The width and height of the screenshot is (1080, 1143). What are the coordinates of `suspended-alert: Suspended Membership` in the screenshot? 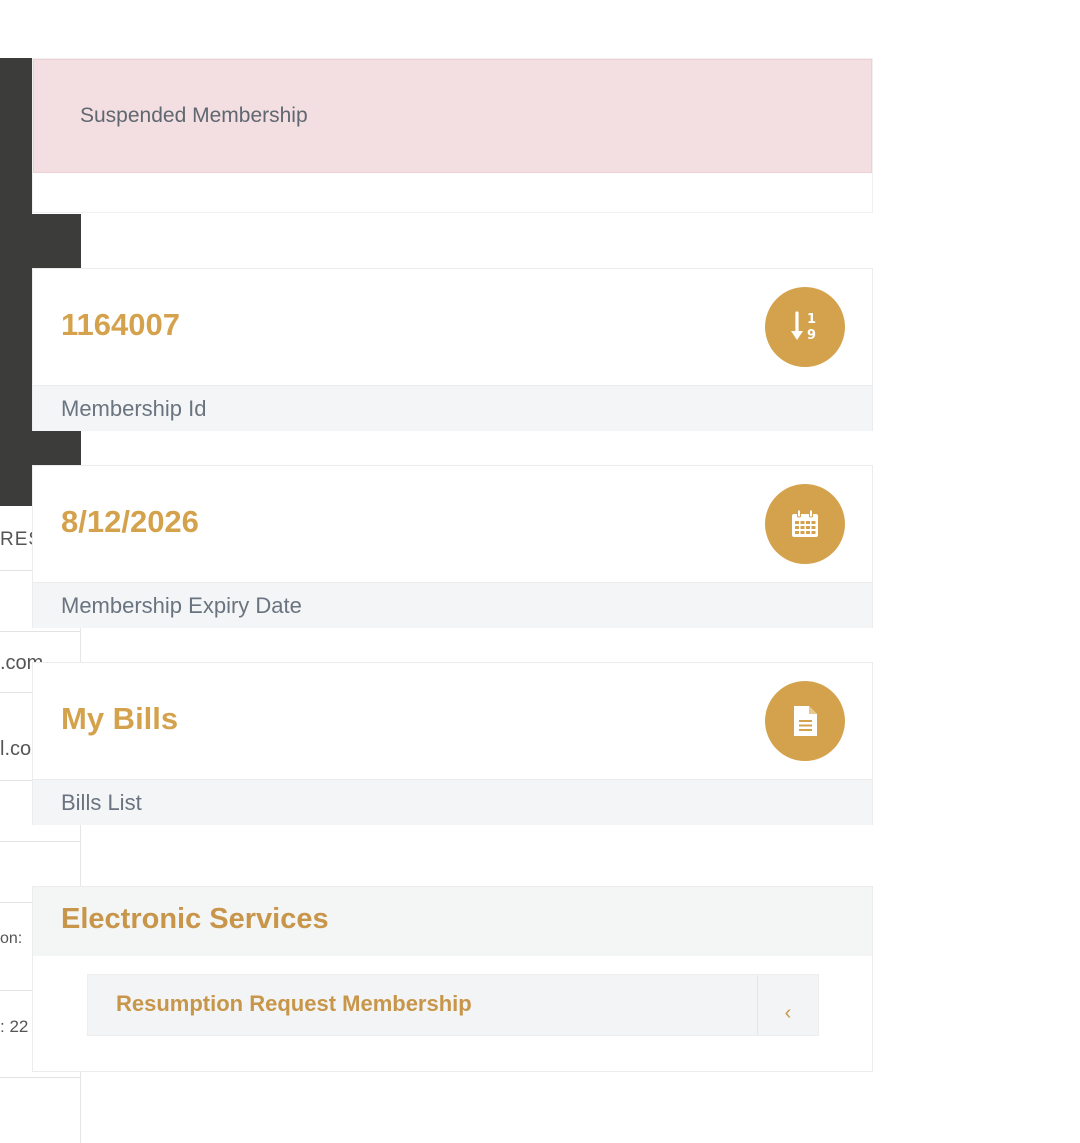 It's located at (452, 116).